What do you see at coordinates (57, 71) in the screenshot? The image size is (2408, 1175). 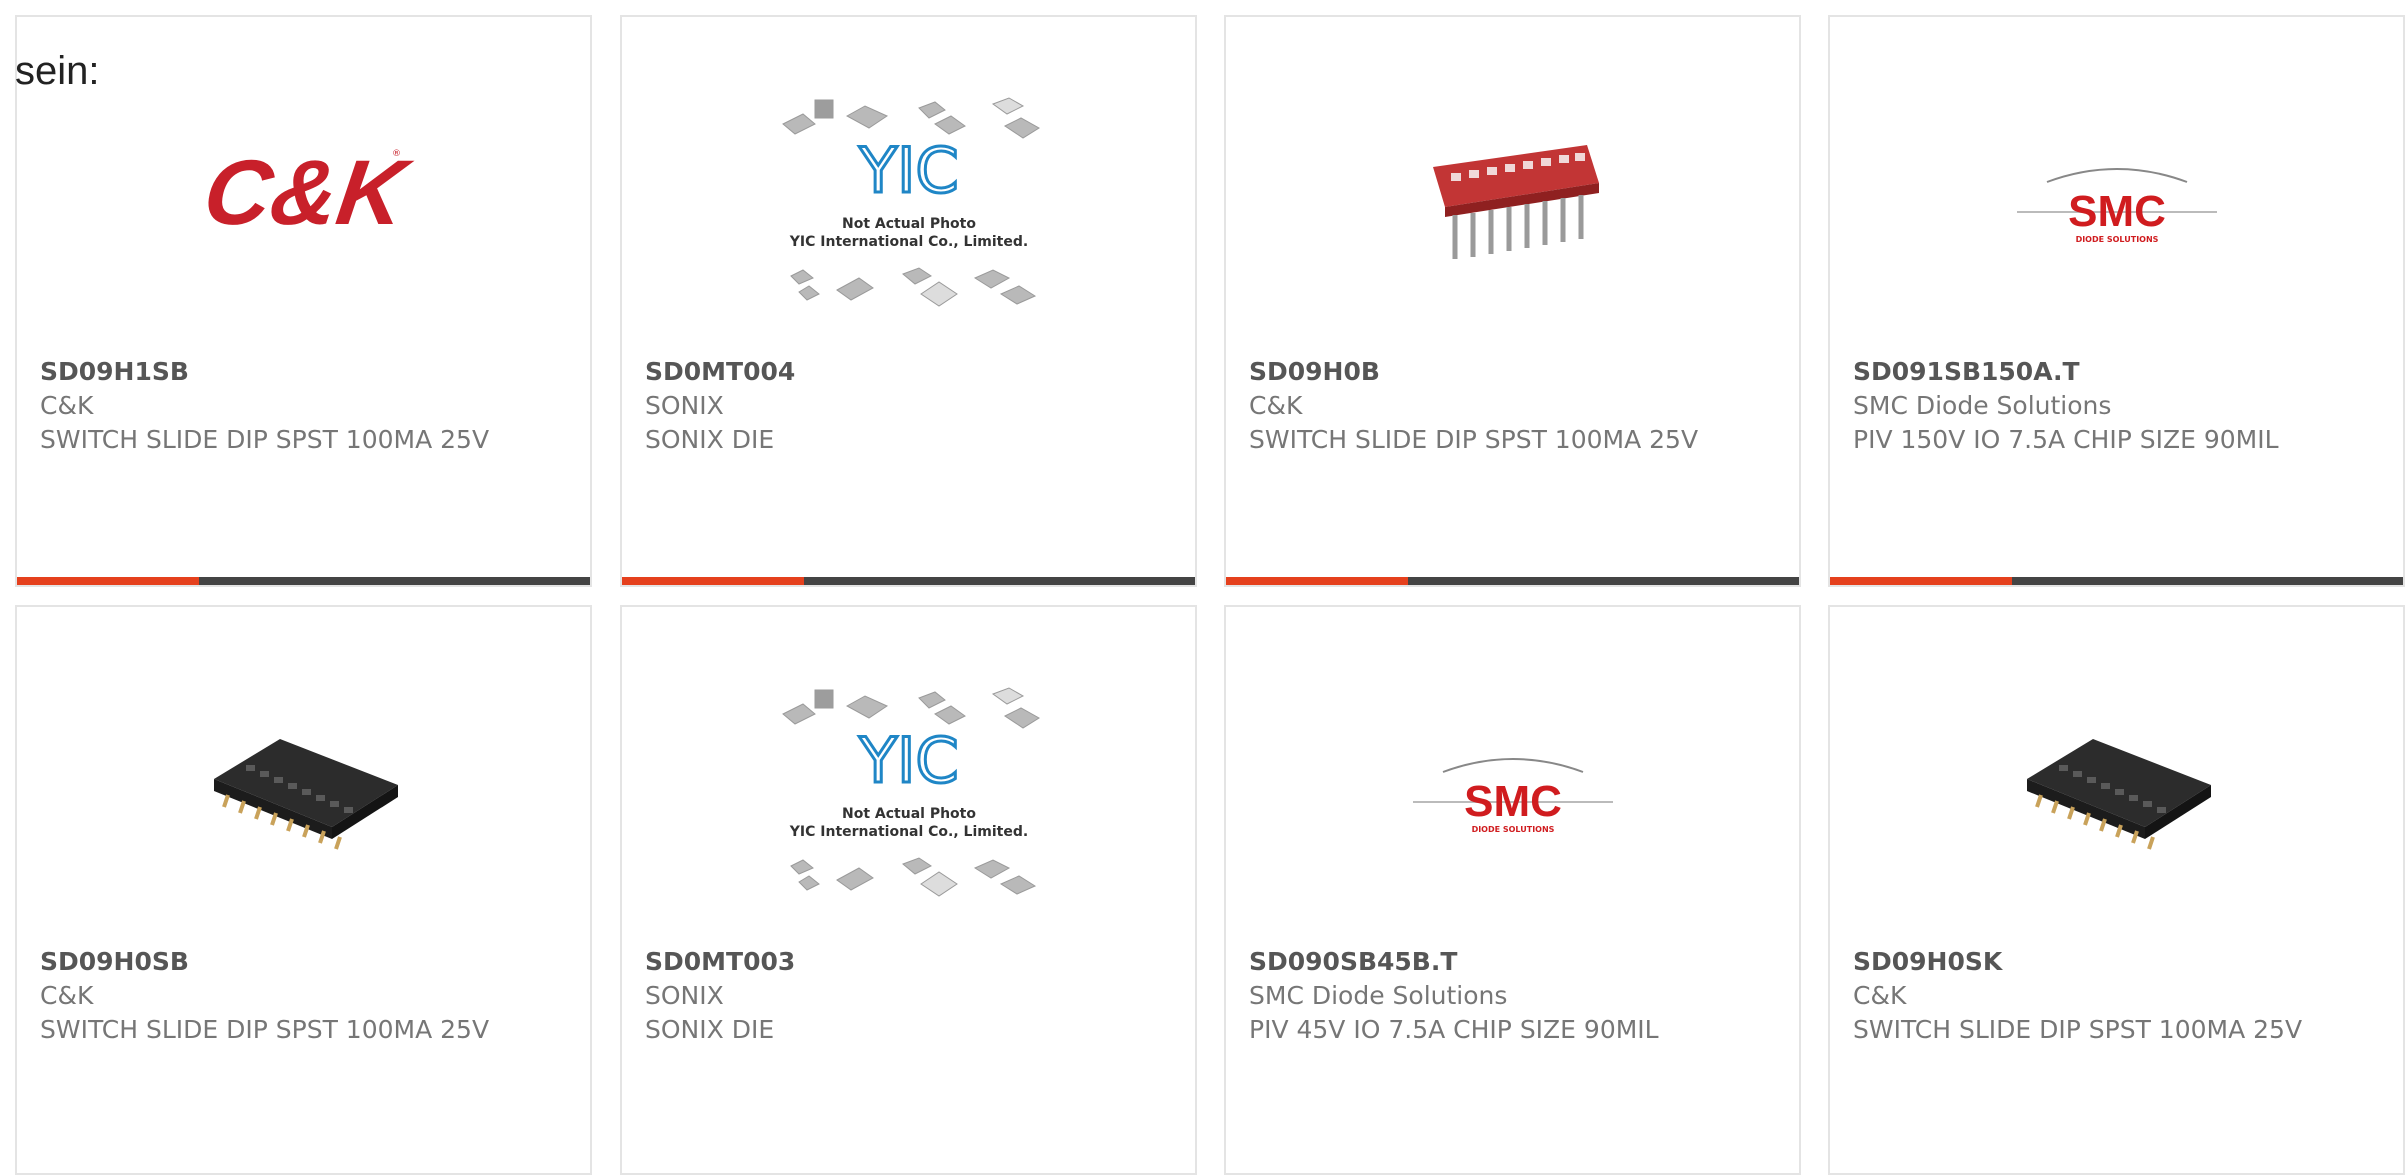 I see `intro-text: sein:` at bounding box center [57, 71].